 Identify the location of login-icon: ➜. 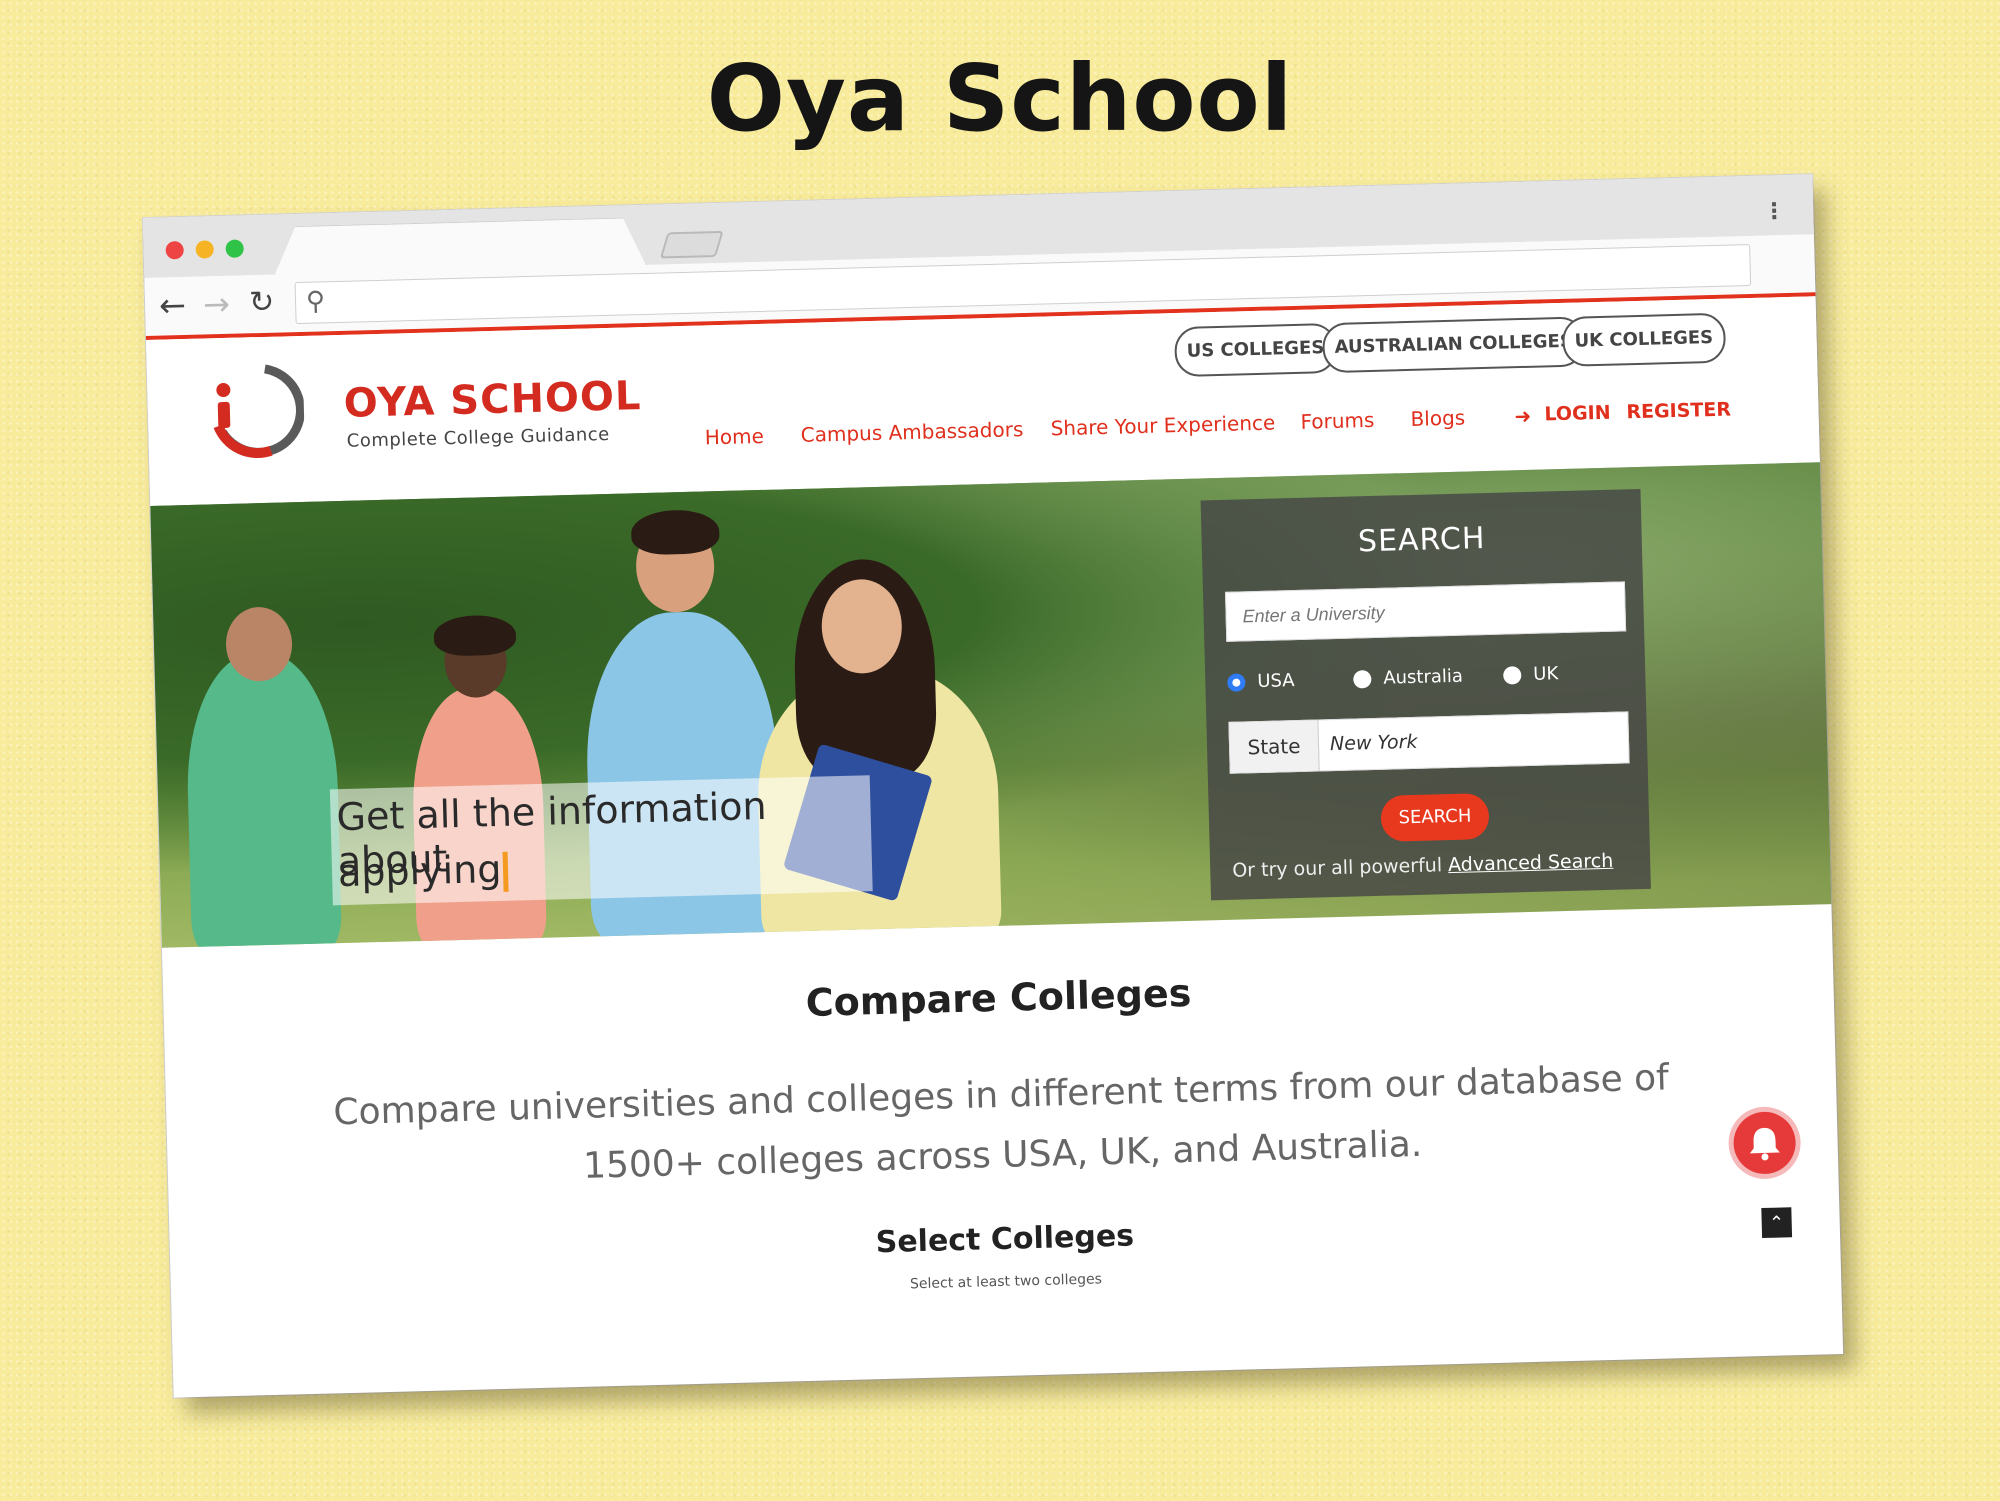
(1523, 416).